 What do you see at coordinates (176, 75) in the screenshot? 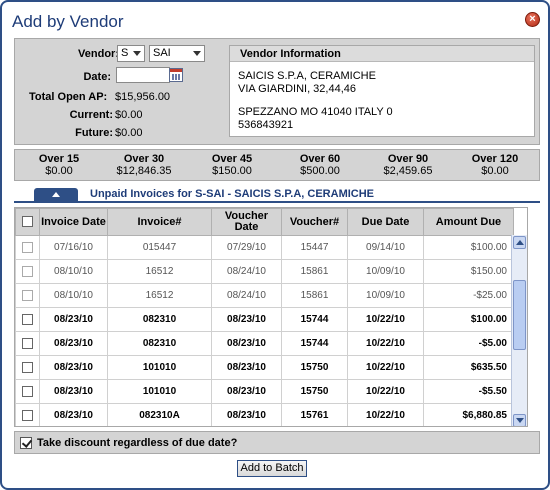
I see `calendar-icon` at bounding box center [176, 75].